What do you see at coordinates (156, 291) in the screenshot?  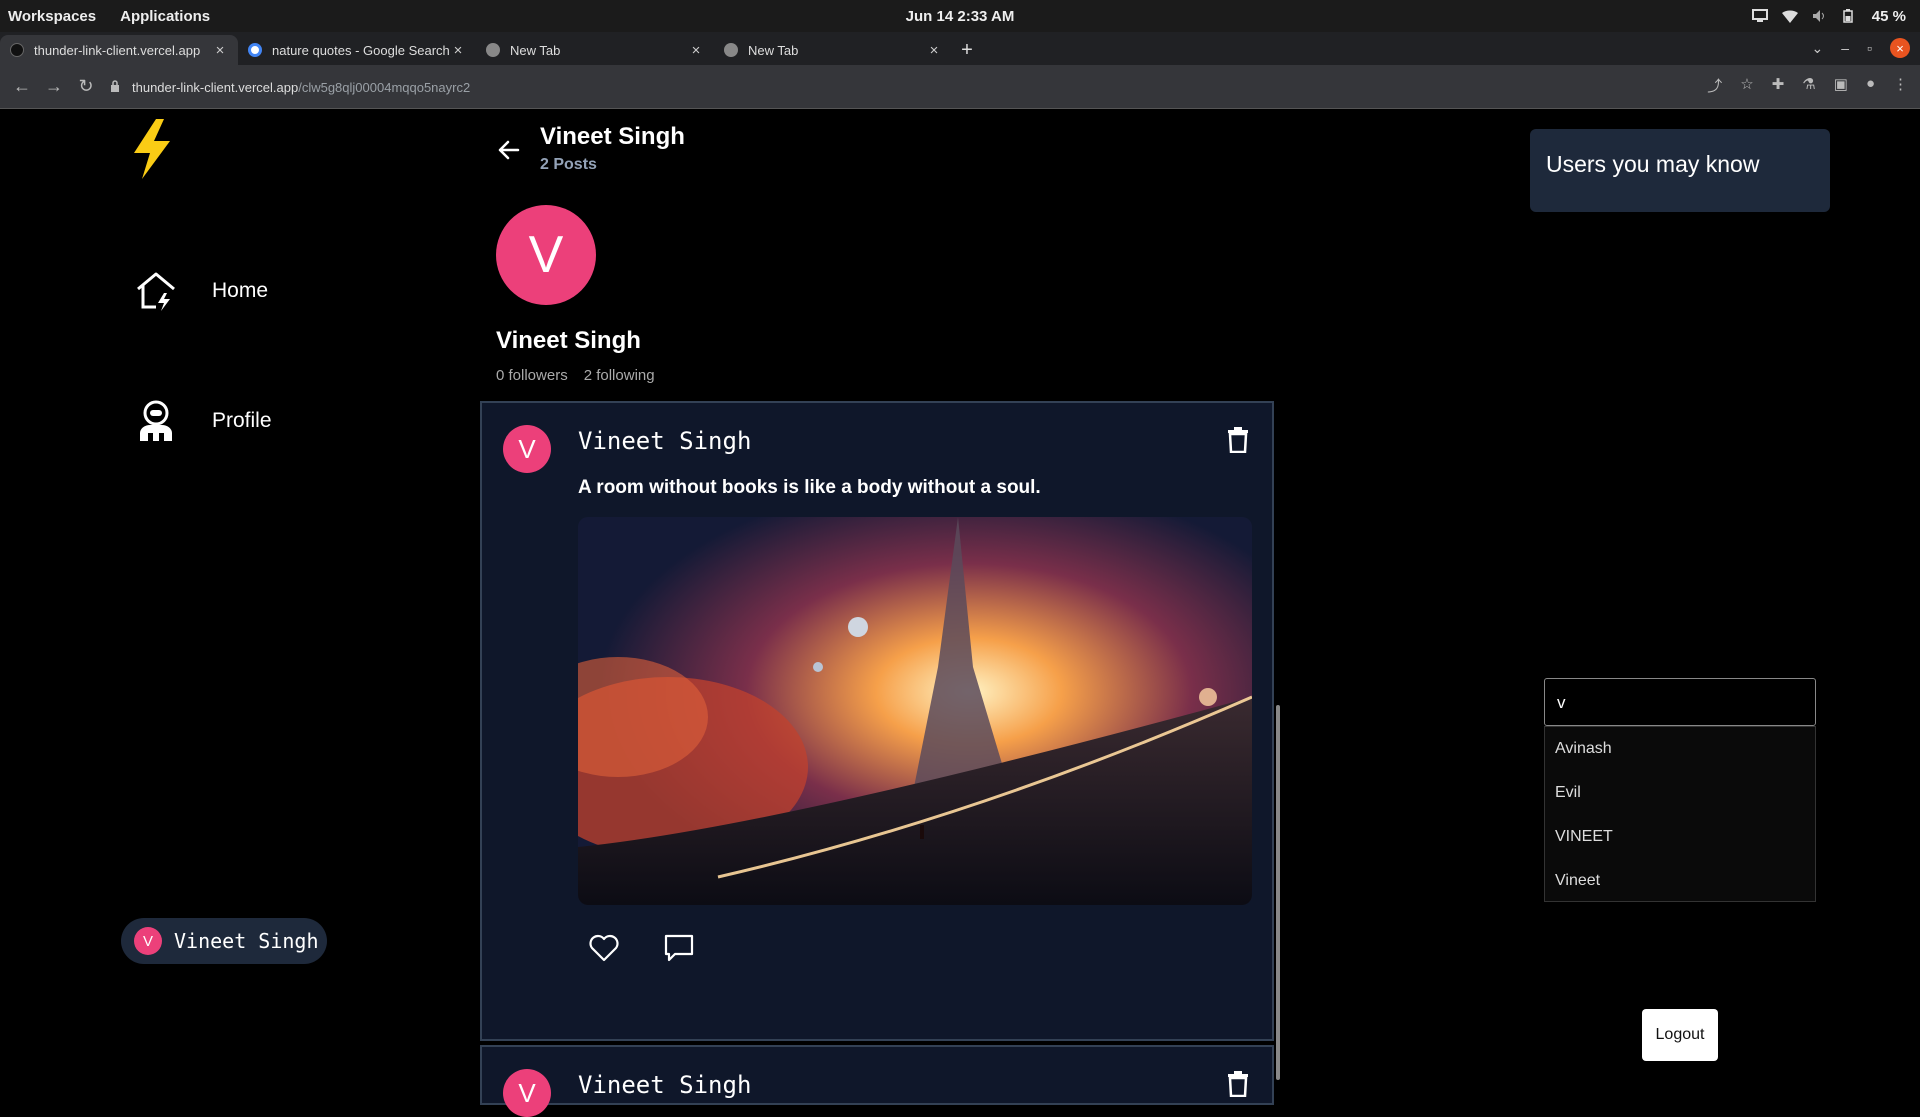 I see `home-icon` at bounding box center [156, 291].